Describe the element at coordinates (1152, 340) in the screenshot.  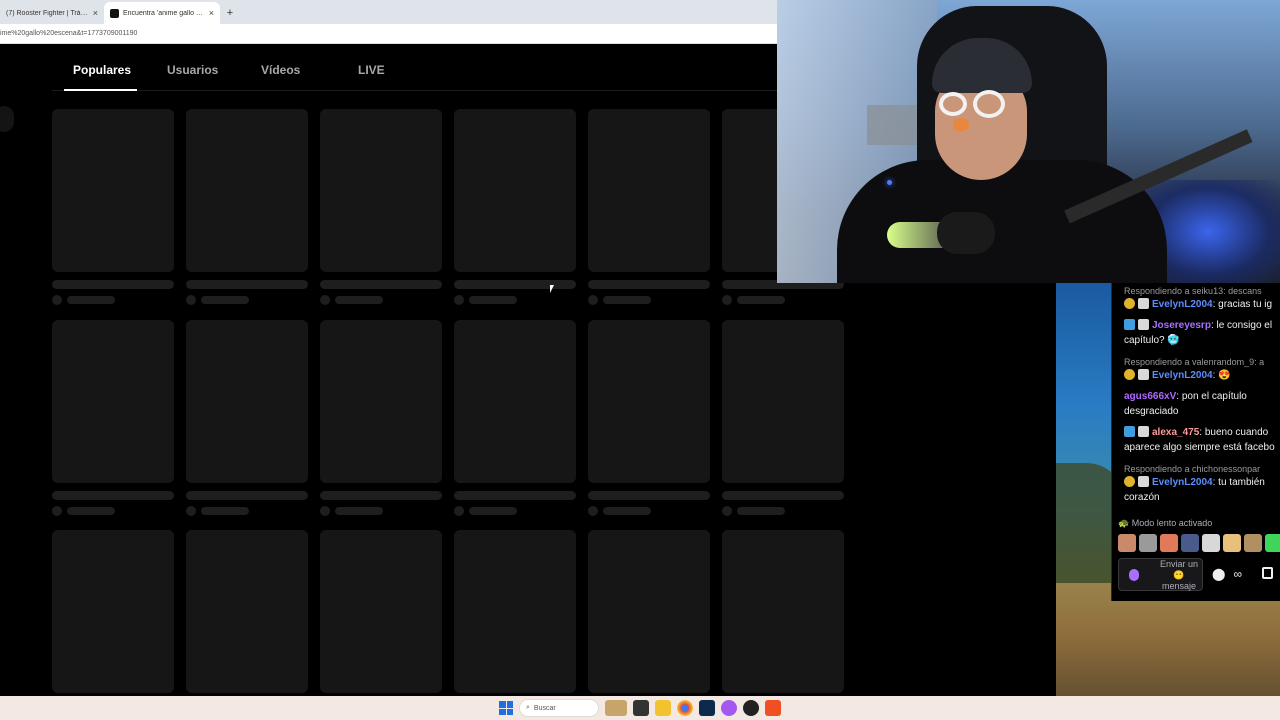
I see `chat-text-continued: capítulo? 🥶` at that location.